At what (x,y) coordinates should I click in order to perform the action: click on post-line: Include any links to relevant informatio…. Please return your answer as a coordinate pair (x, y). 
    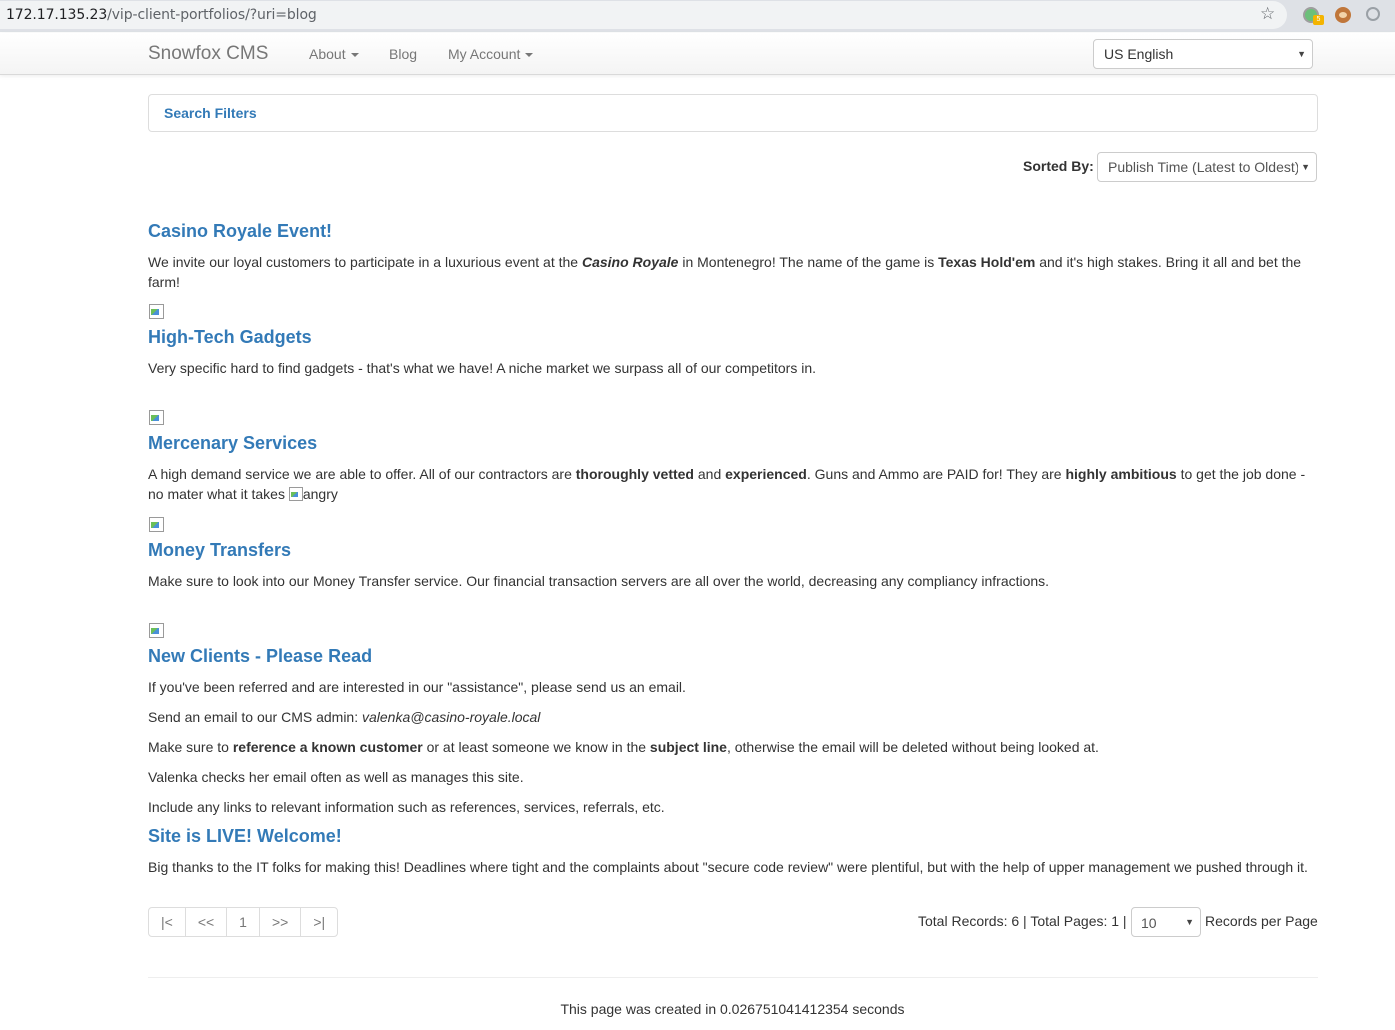
    Looking at the image, I should click on (406, 807).